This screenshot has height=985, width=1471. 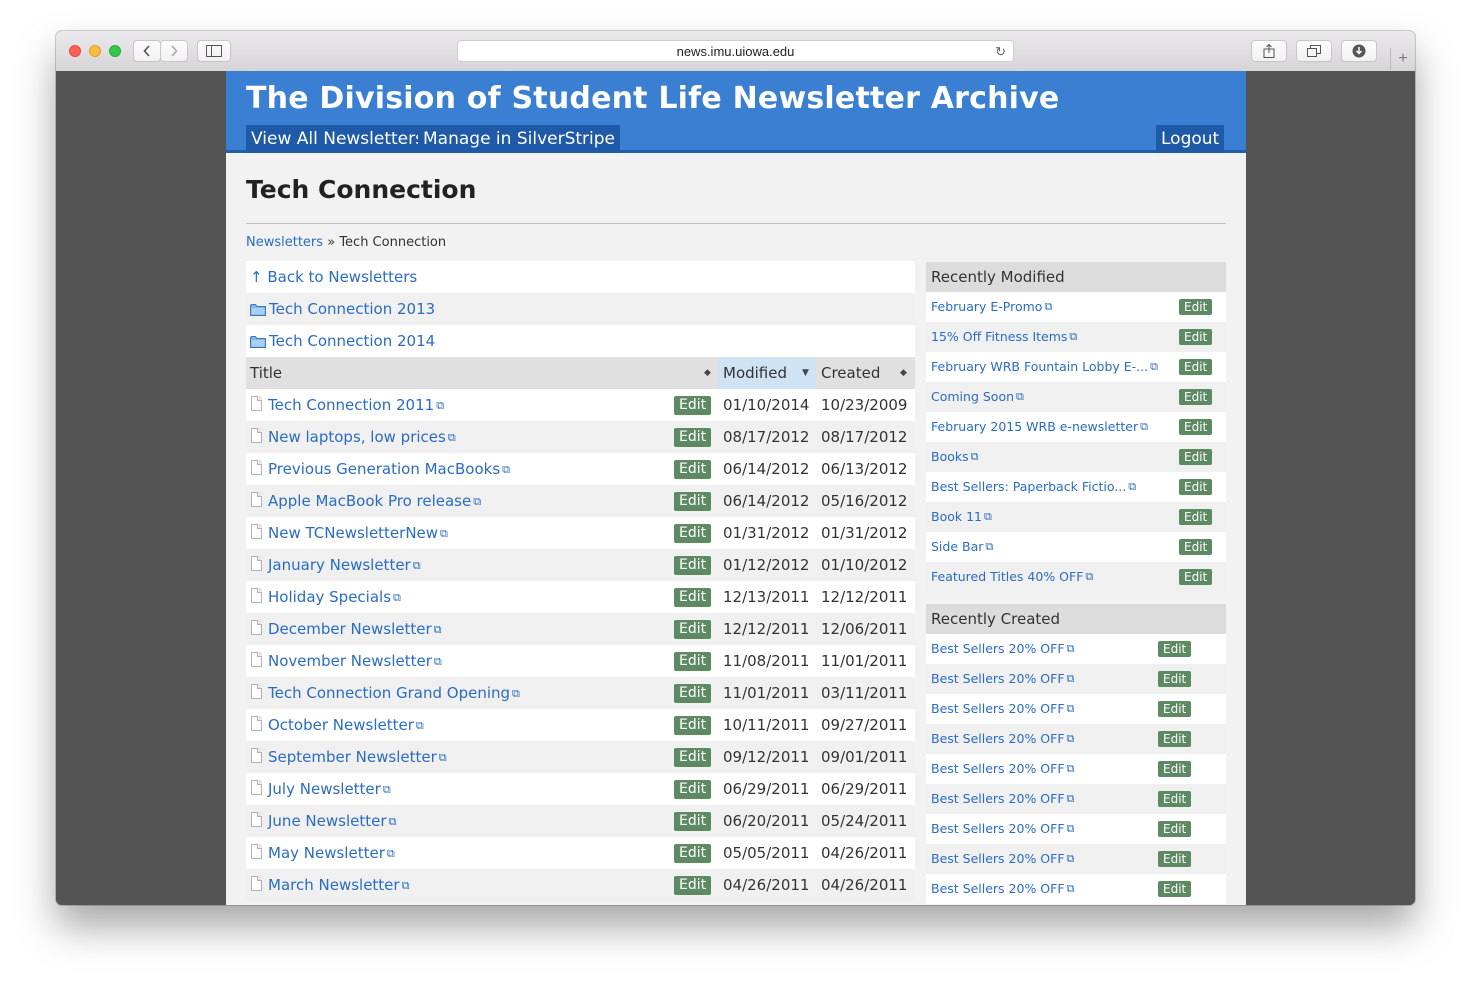 What do you see at coordinates (350, 629) in the screenshot?
I see `newsletter-link: December Newsletter` at bounding box center [350, 629].